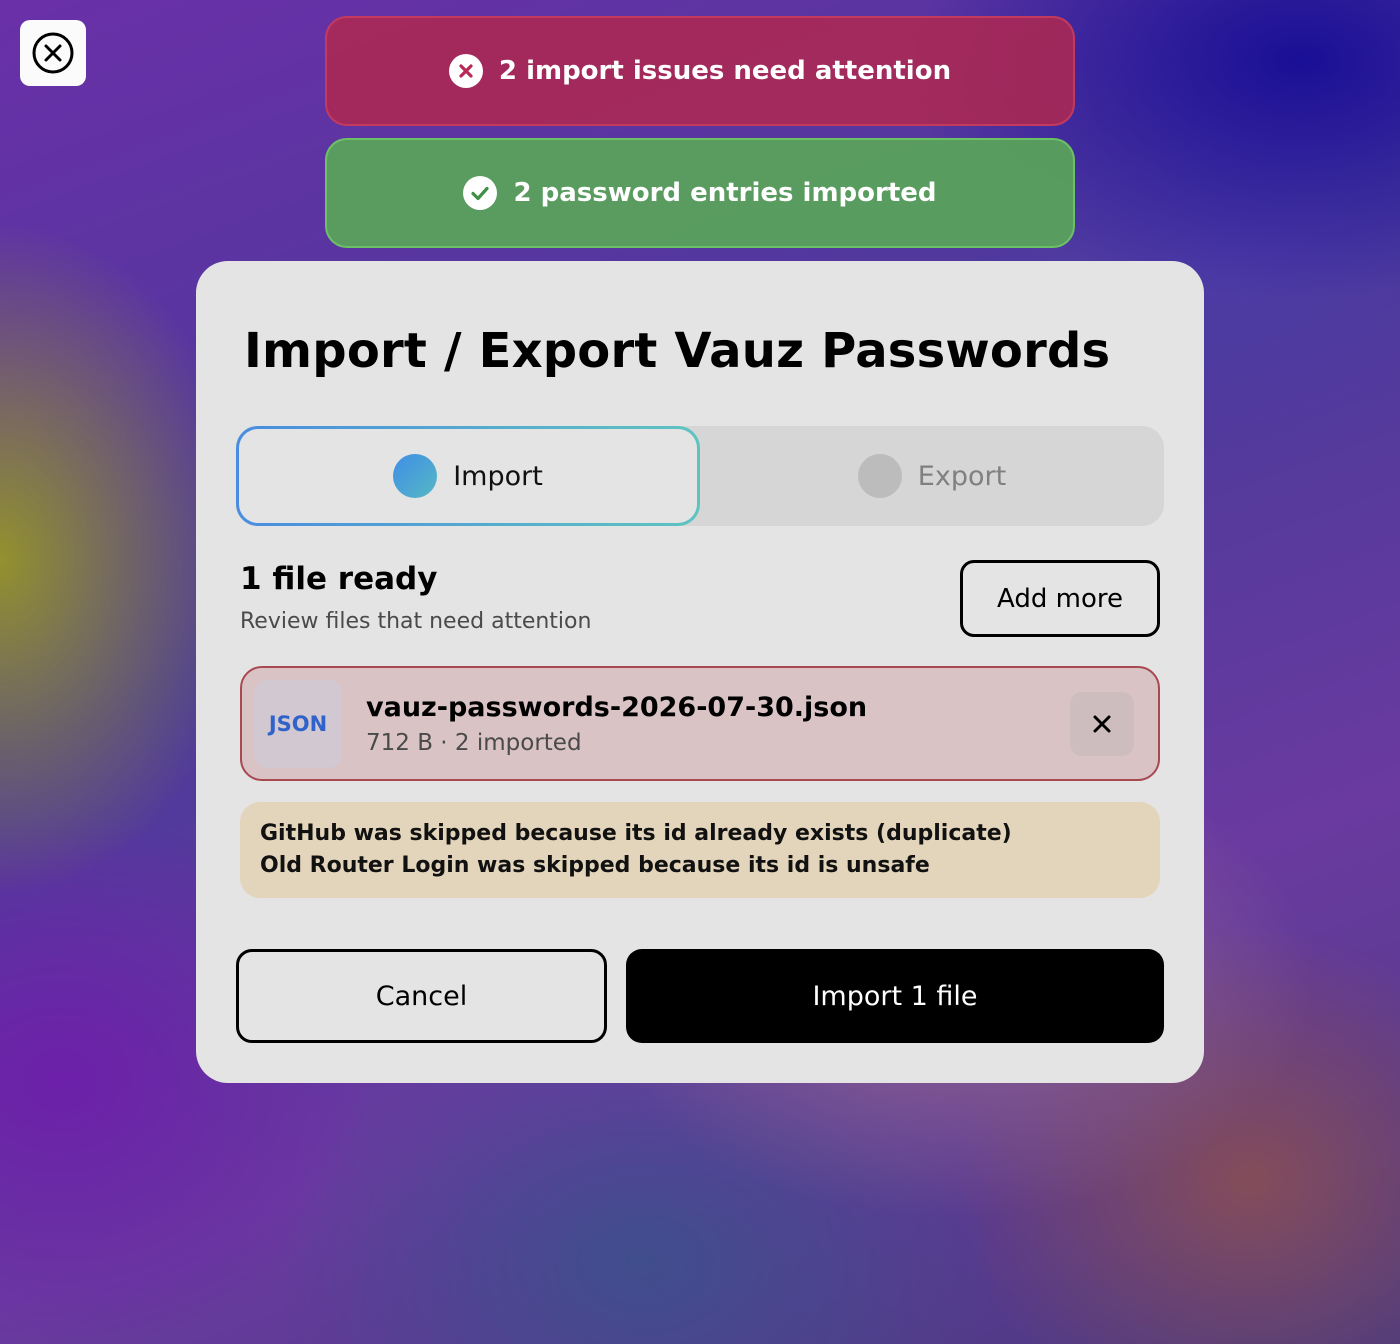 The width and height of the screenshot is (1400, 1344). Describe the element at coordinates (339, 579) in the screenshot. I see `files-heading: 1 file ready` at that location.